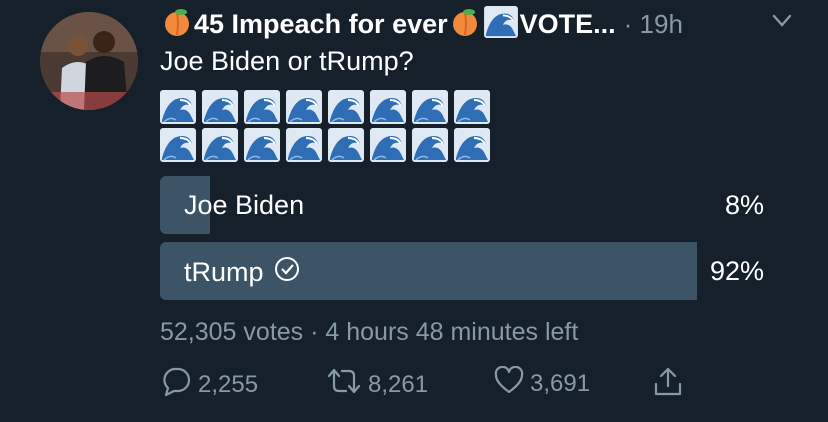 The image size is (828, 422). I want to click on reply-button: 2,255, so click(209, 384).